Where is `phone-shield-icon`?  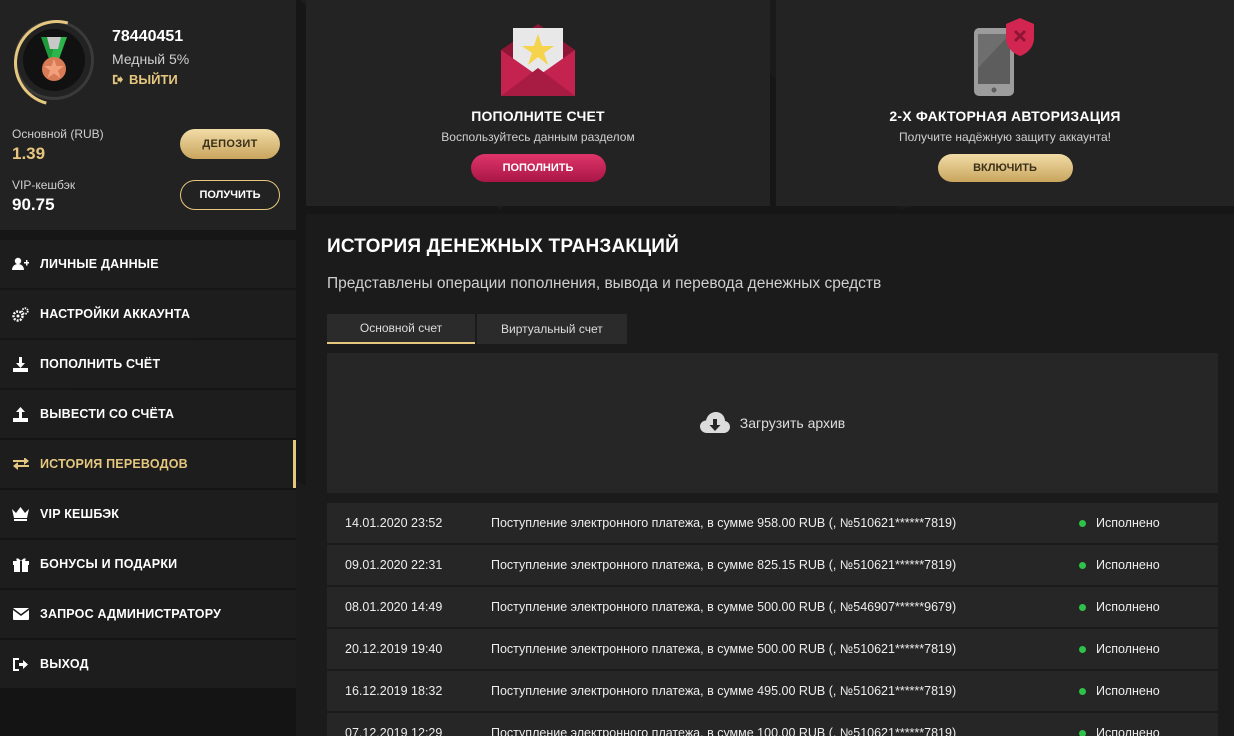 phone-shield-icon is located at coordinates (1004, 57).